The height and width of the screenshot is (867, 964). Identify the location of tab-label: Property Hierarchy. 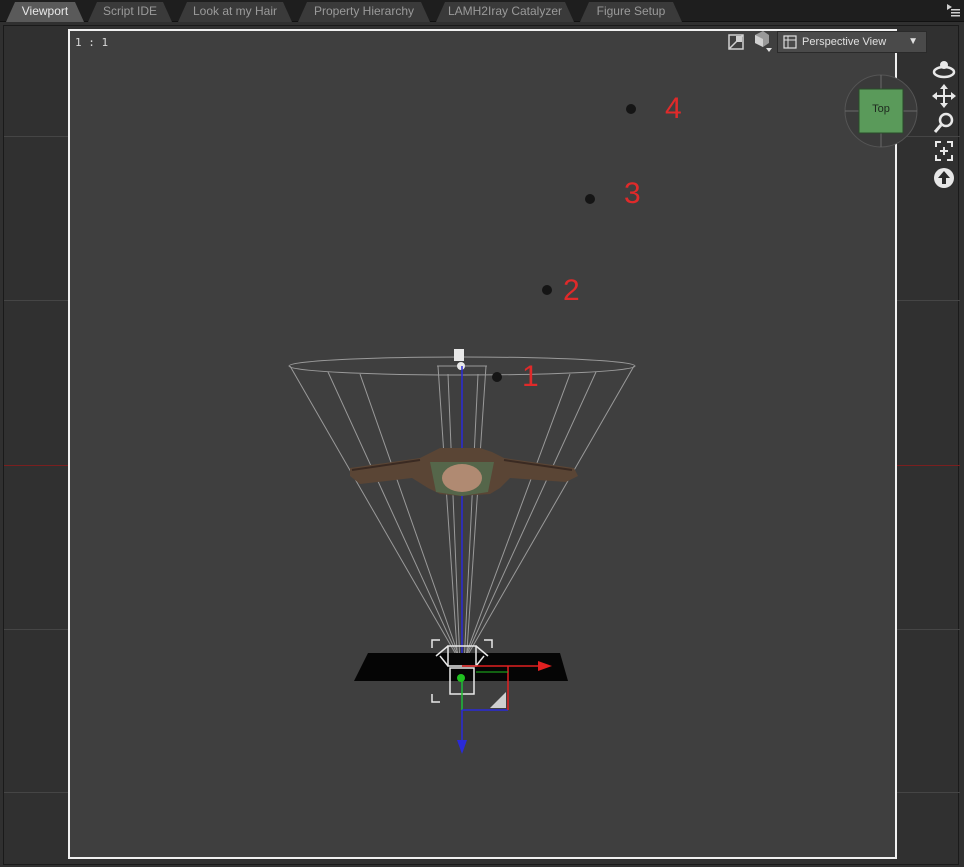
(364, 11).